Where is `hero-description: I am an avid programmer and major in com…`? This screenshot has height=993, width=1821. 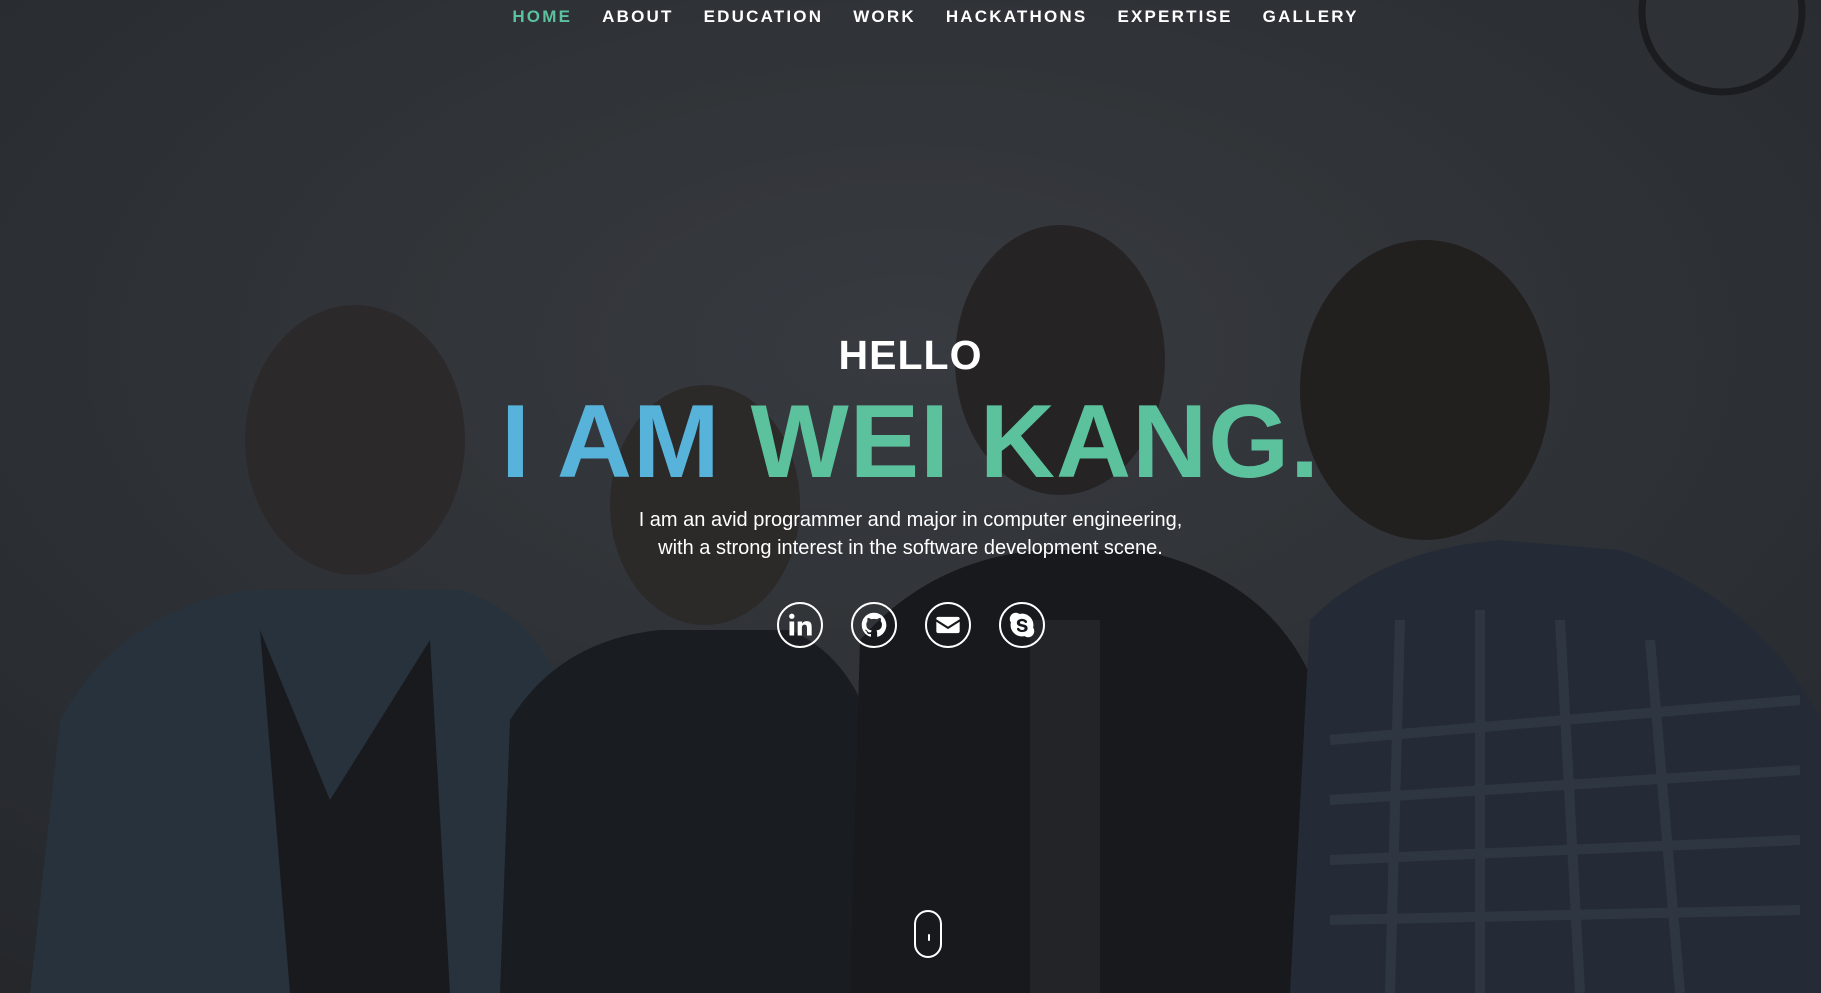 hero-description: I am an avid programmer and major in com… is located at coordinates (910, 534).